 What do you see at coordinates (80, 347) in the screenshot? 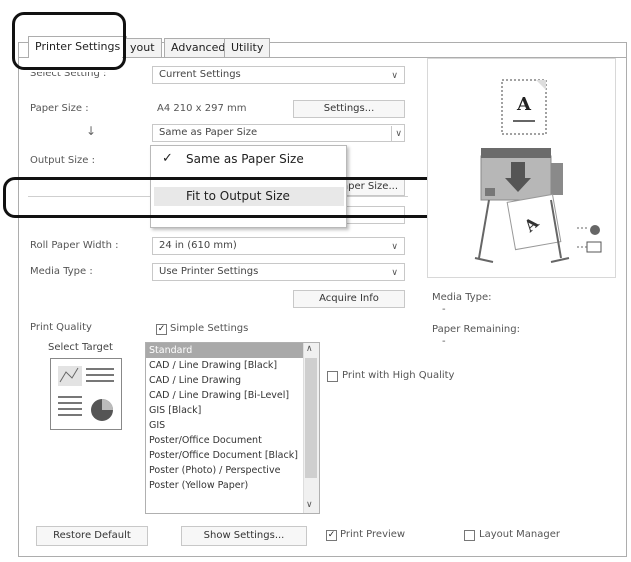
I see `select-target-label: Select Target` at bounding box center [80, 347].